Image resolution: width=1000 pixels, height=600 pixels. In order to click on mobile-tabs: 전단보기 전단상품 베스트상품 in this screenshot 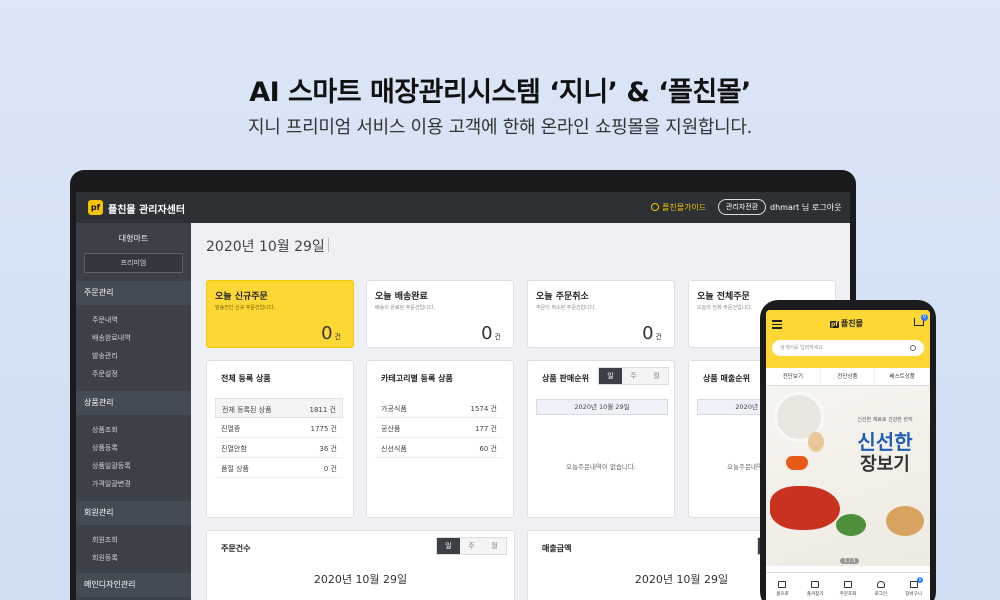, I will do `click(848, 377)`.